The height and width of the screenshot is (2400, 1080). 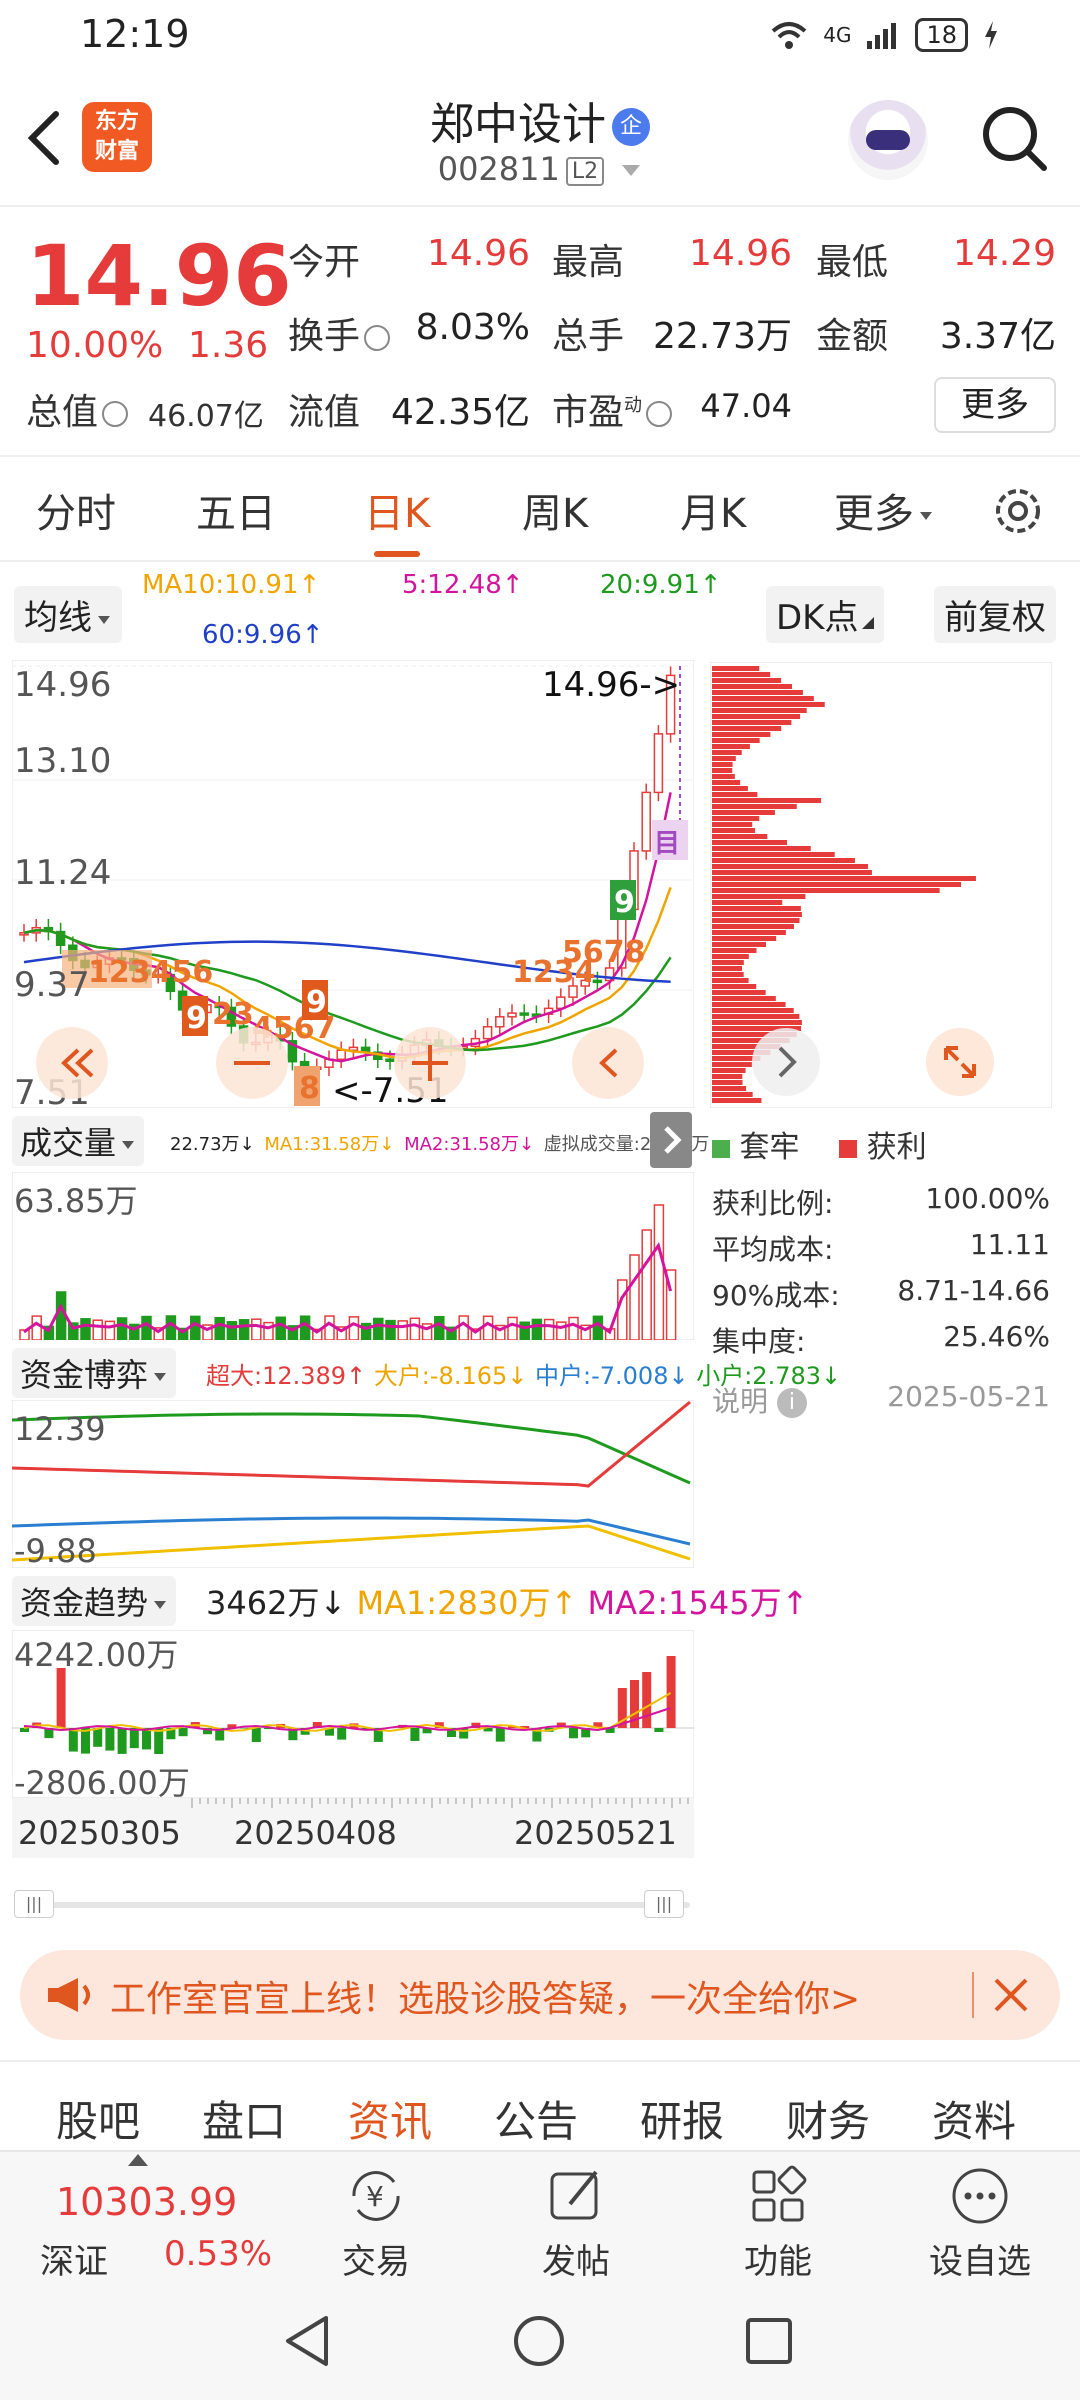 I want to click on tab-monthly-k: 月K, so click(x=713, y=510).